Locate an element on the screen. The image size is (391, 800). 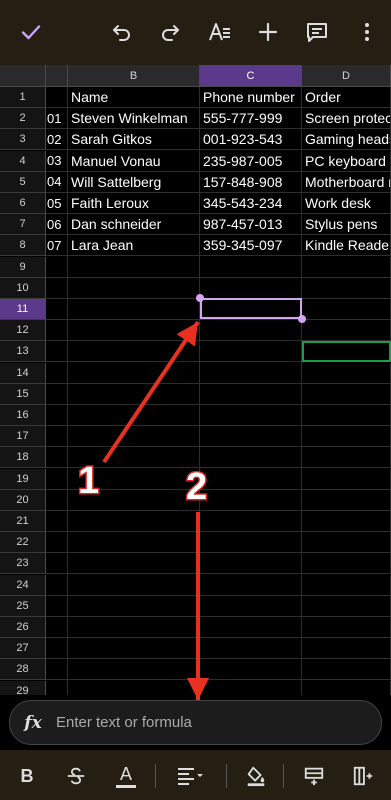
cell-a7: 06 is located at coordinates (57, 225).